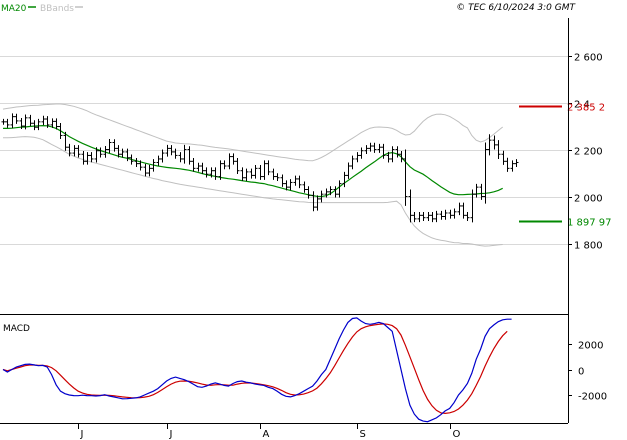 This screenshot has width=627, height=440. Describe the element at coordinates (588, 246) in the screenshot. I see `price-y-tick-label: 1 800` at that location.